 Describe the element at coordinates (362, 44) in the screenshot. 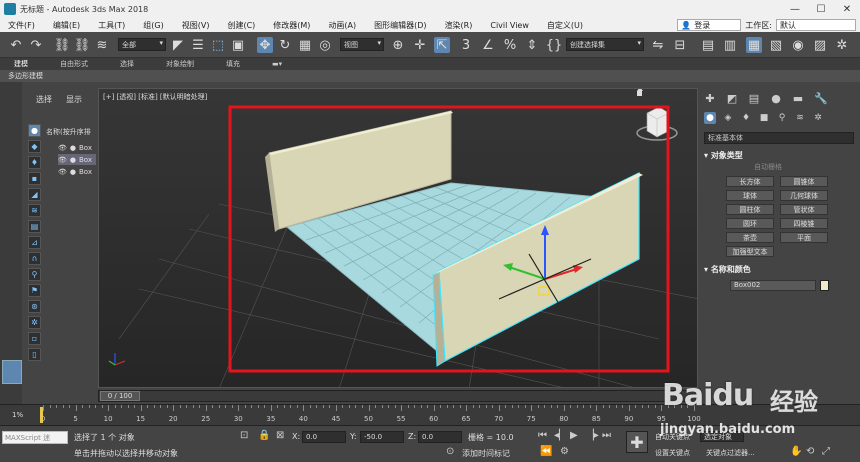

I see `reference-coord-dropdown: 视图` at that location.